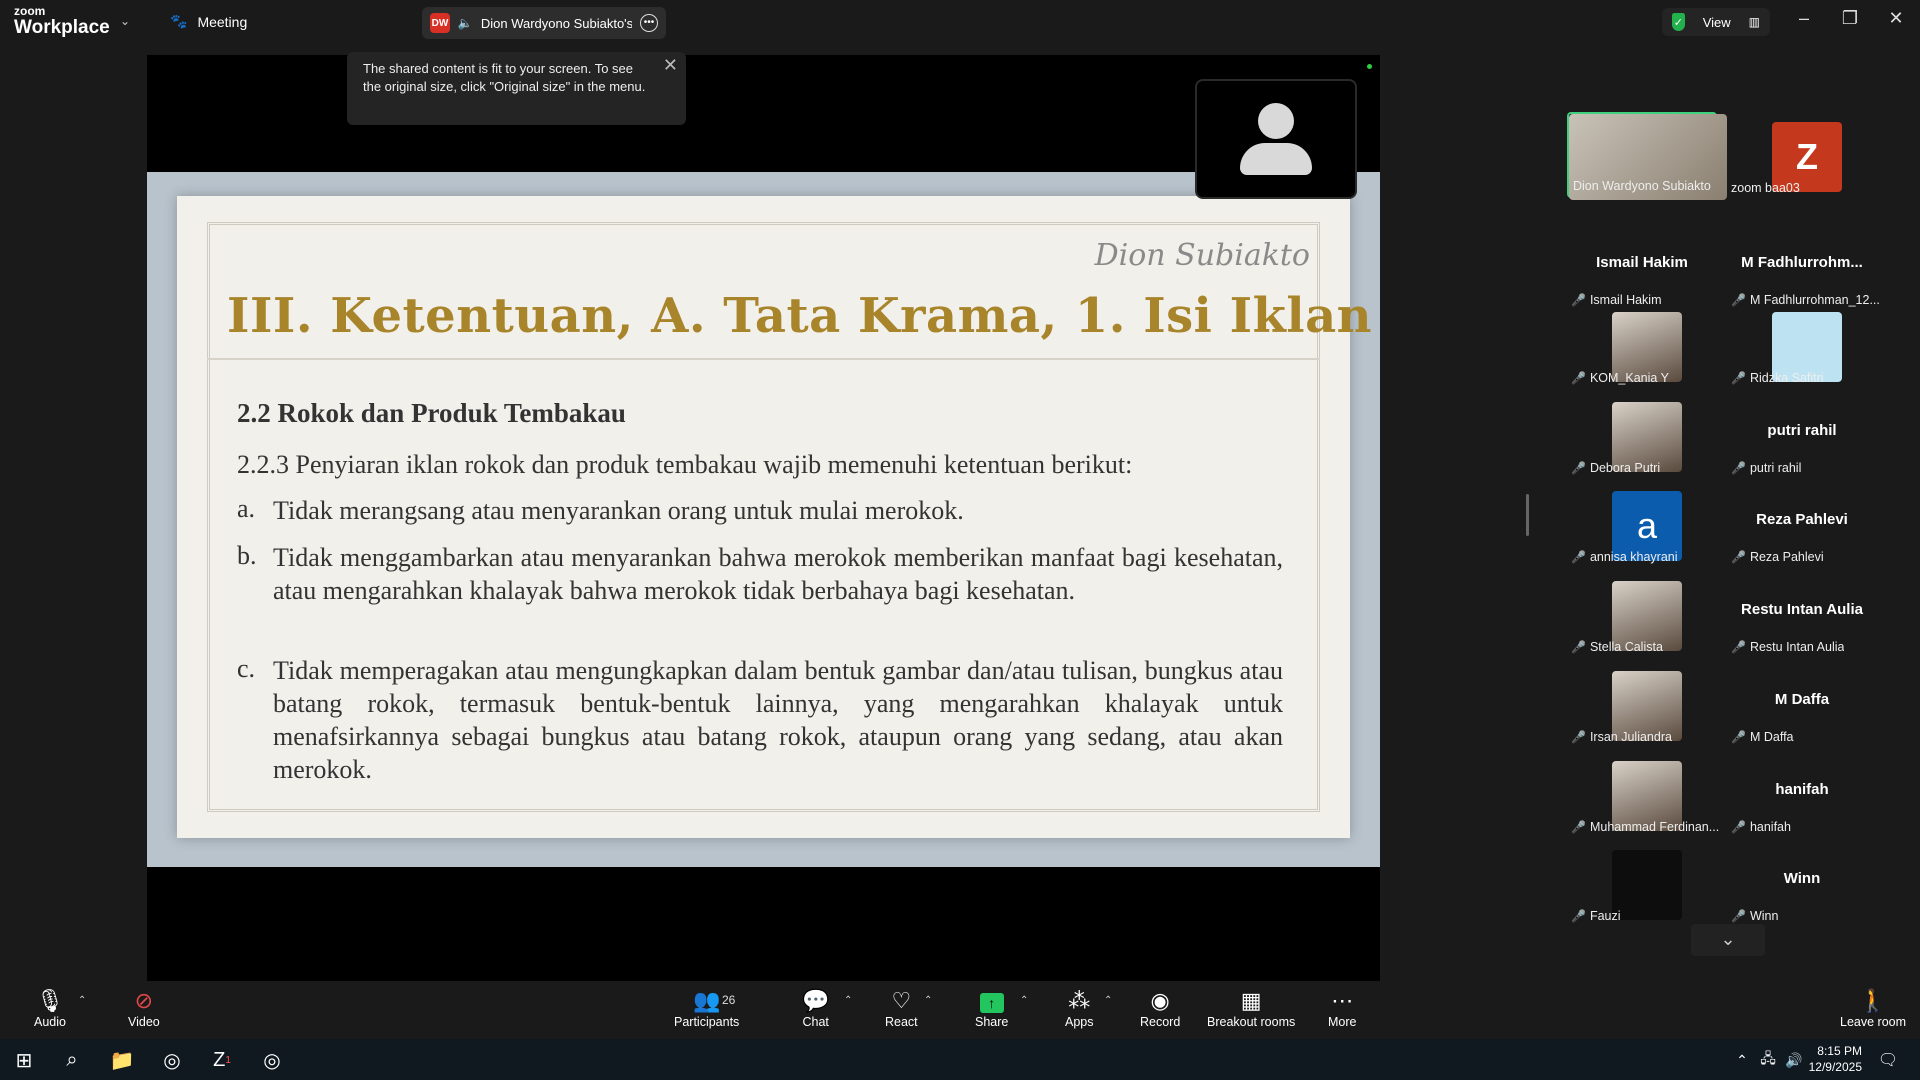 The image size is (1920, 1080). What do you see at coordinates (24, 1060) in the screenshot?
I see `windows-start-icon: ⊞` at bounding box center [24, 1060].